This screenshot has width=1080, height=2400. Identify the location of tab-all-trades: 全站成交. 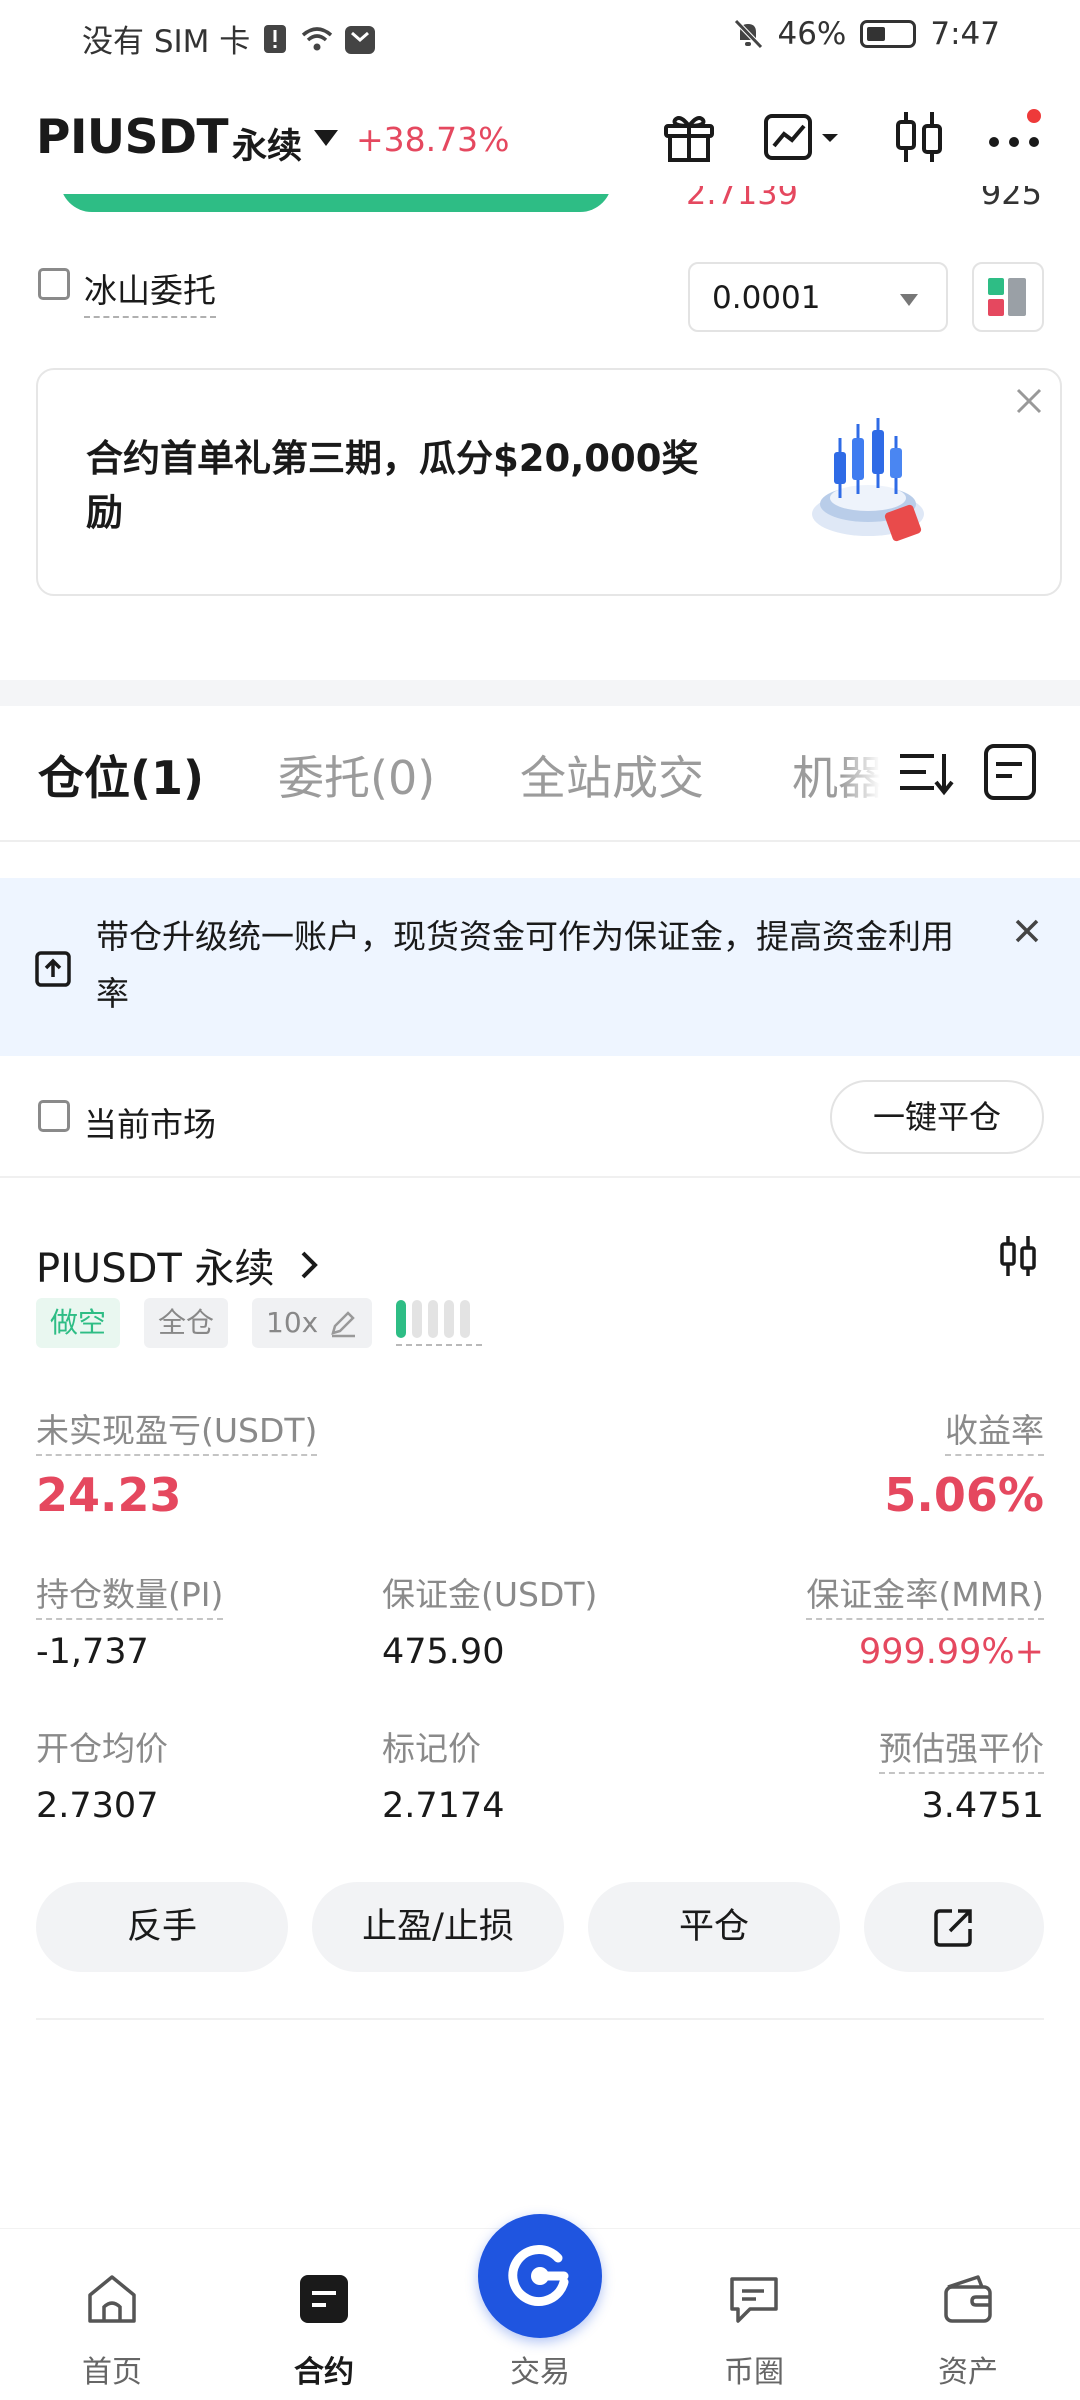
(612, 775).